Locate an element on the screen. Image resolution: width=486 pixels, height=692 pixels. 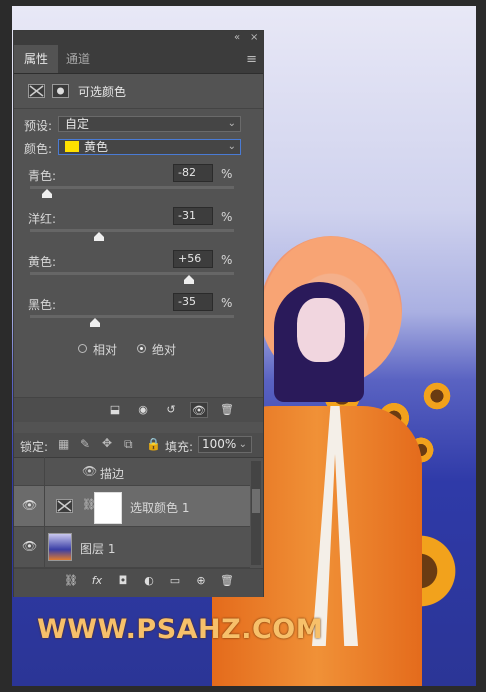
yellow-swatch is located at coordinates (72, 146).